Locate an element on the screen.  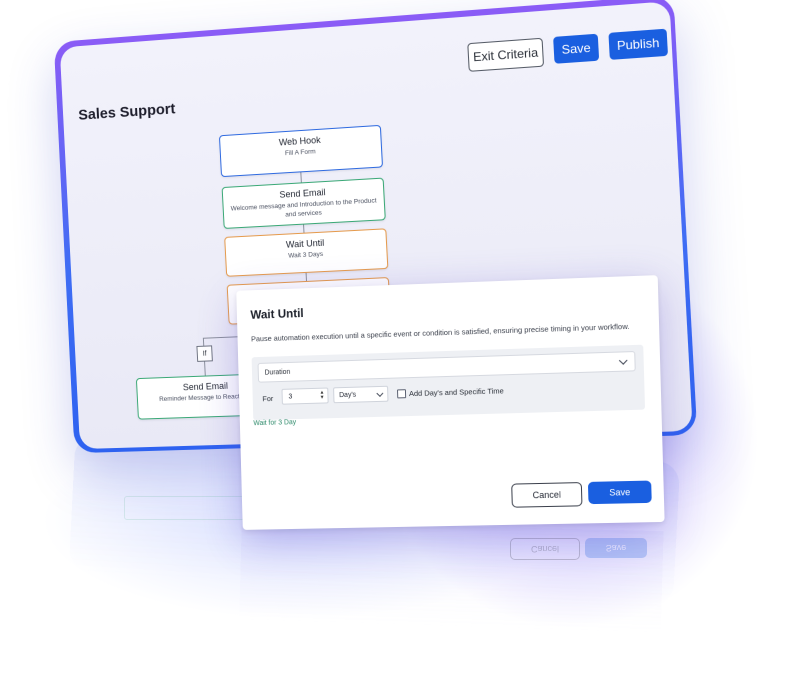
wait-summary-text: Wait for 3 Day is located at coordinates (275, 423).